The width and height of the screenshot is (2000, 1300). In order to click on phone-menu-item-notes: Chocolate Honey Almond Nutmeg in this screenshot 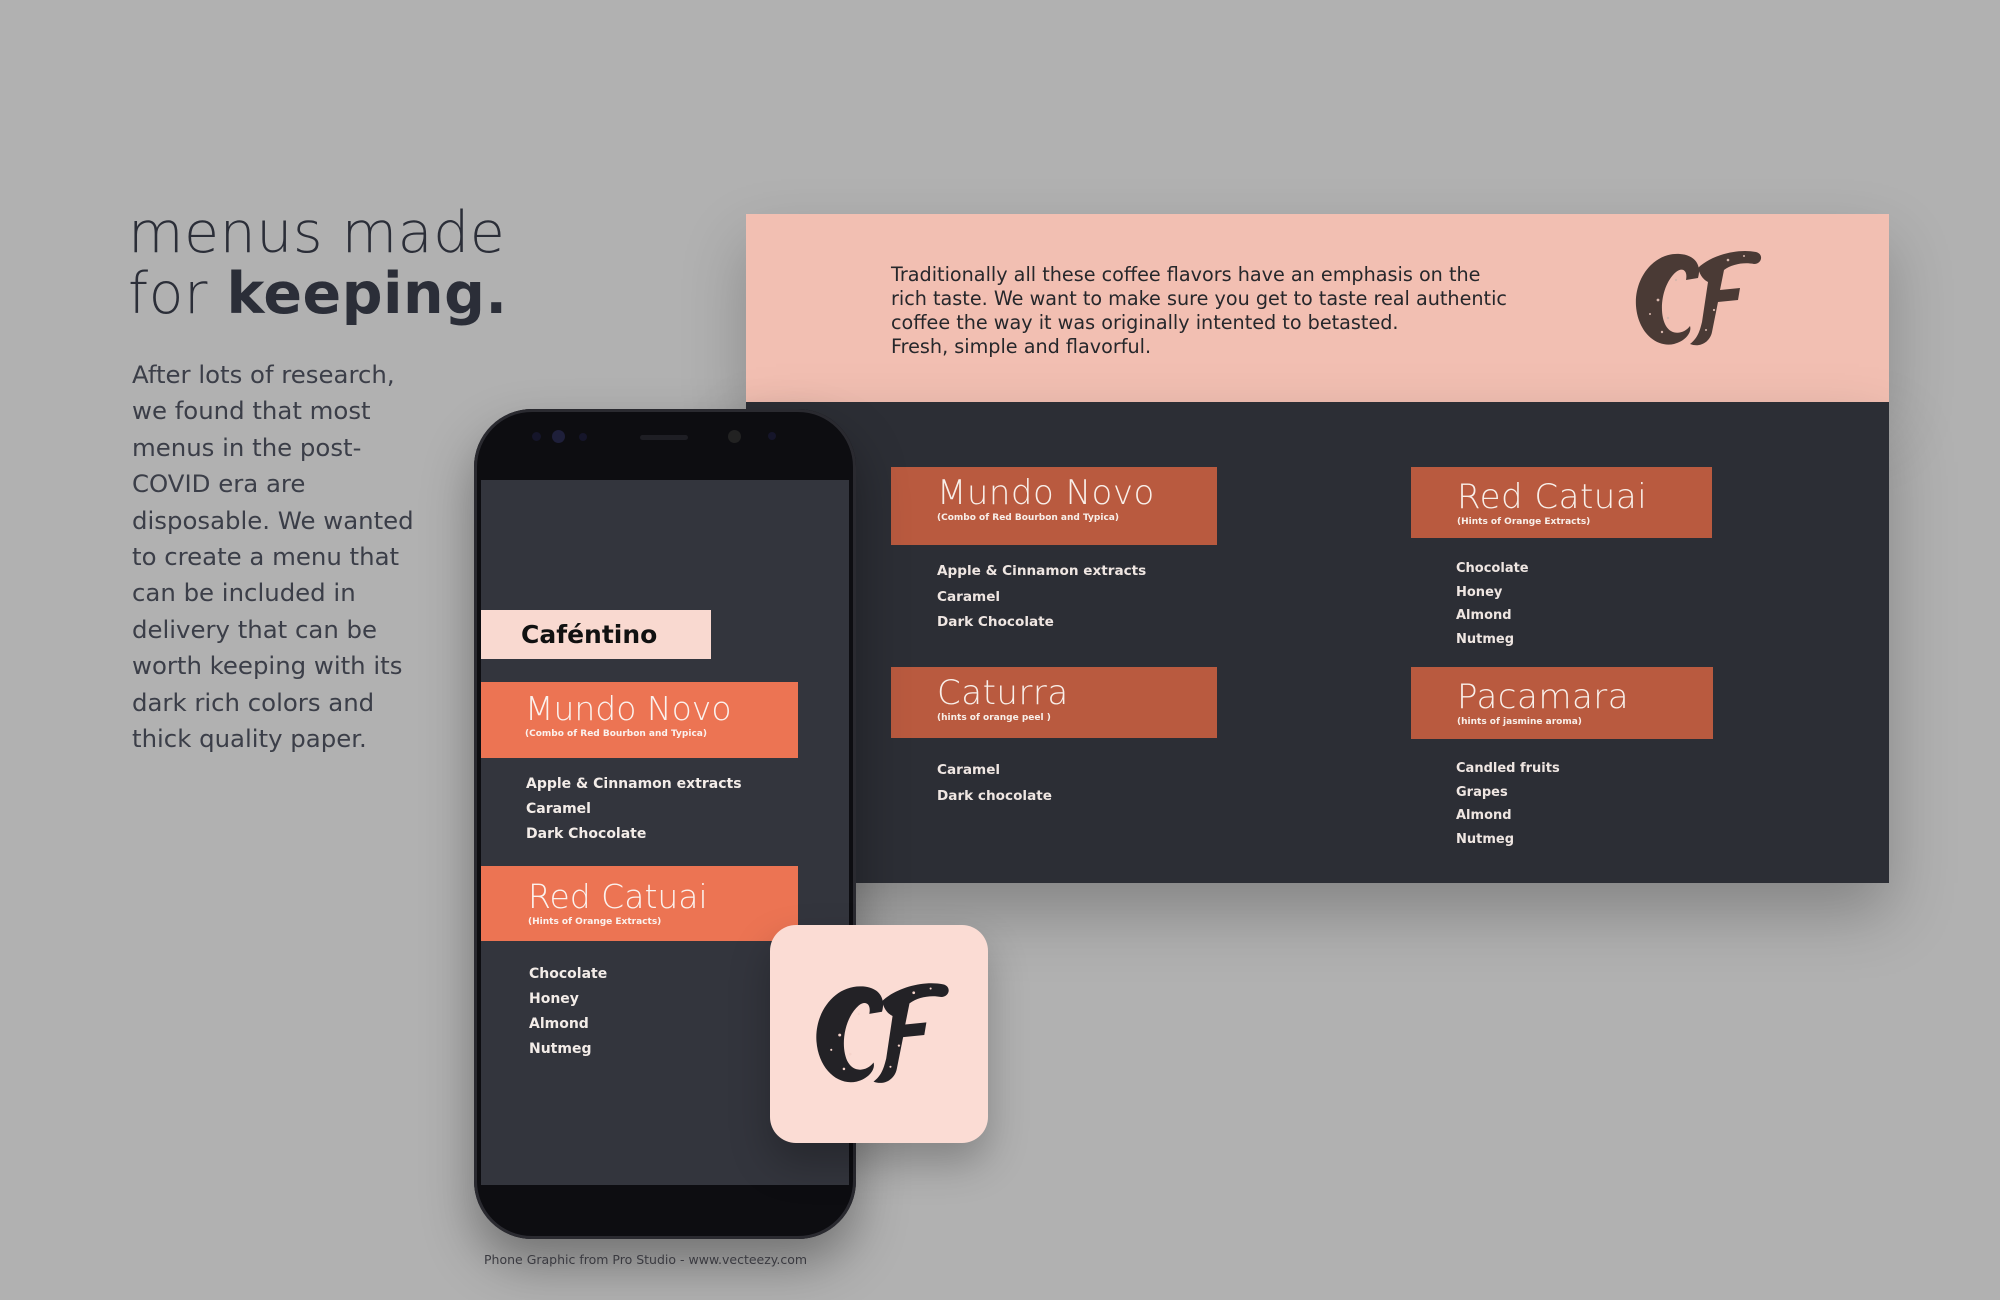, I will do `click(568, 1012)`.